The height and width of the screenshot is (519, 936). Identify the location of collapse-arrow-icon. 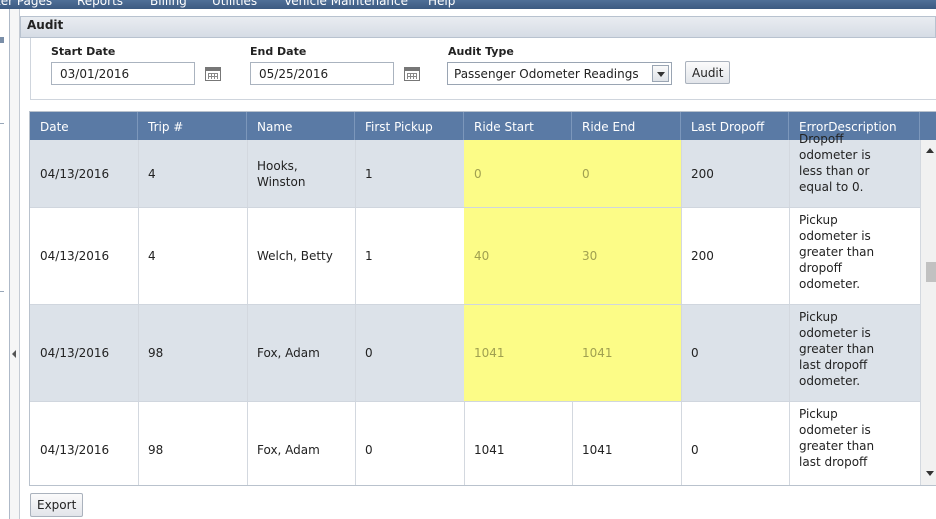
(14, 354).